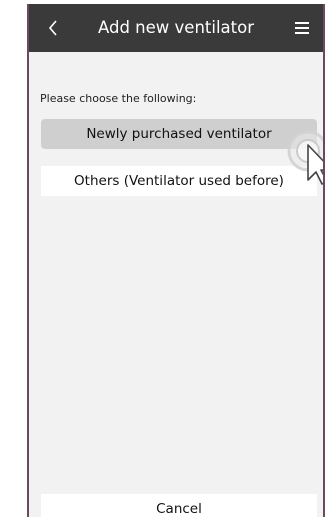 The height and width of the screenshot is (517, 333). What do you see at coordinates (179, 505) in the screenshot?
I see `cancel-button: Cancel` at bounding box center [179, 505].